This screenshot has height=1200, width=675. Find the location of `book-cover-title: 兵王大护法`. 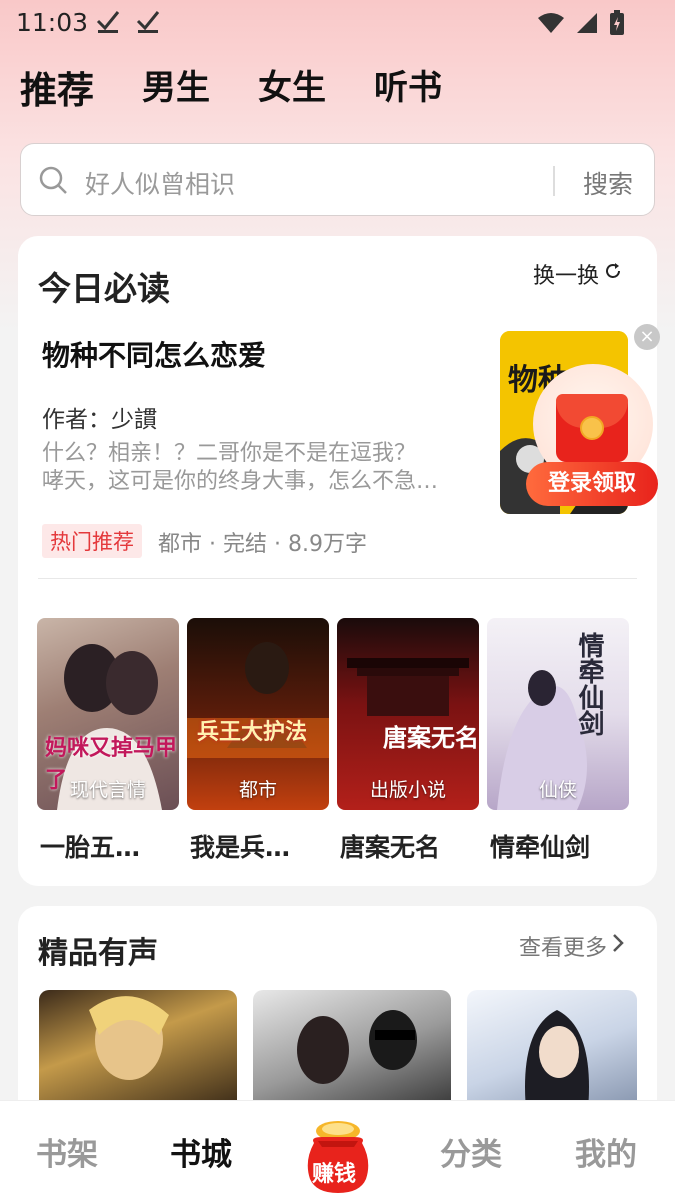

book-cover-title: 兵王大护法 is located at coordinates (252, 732).